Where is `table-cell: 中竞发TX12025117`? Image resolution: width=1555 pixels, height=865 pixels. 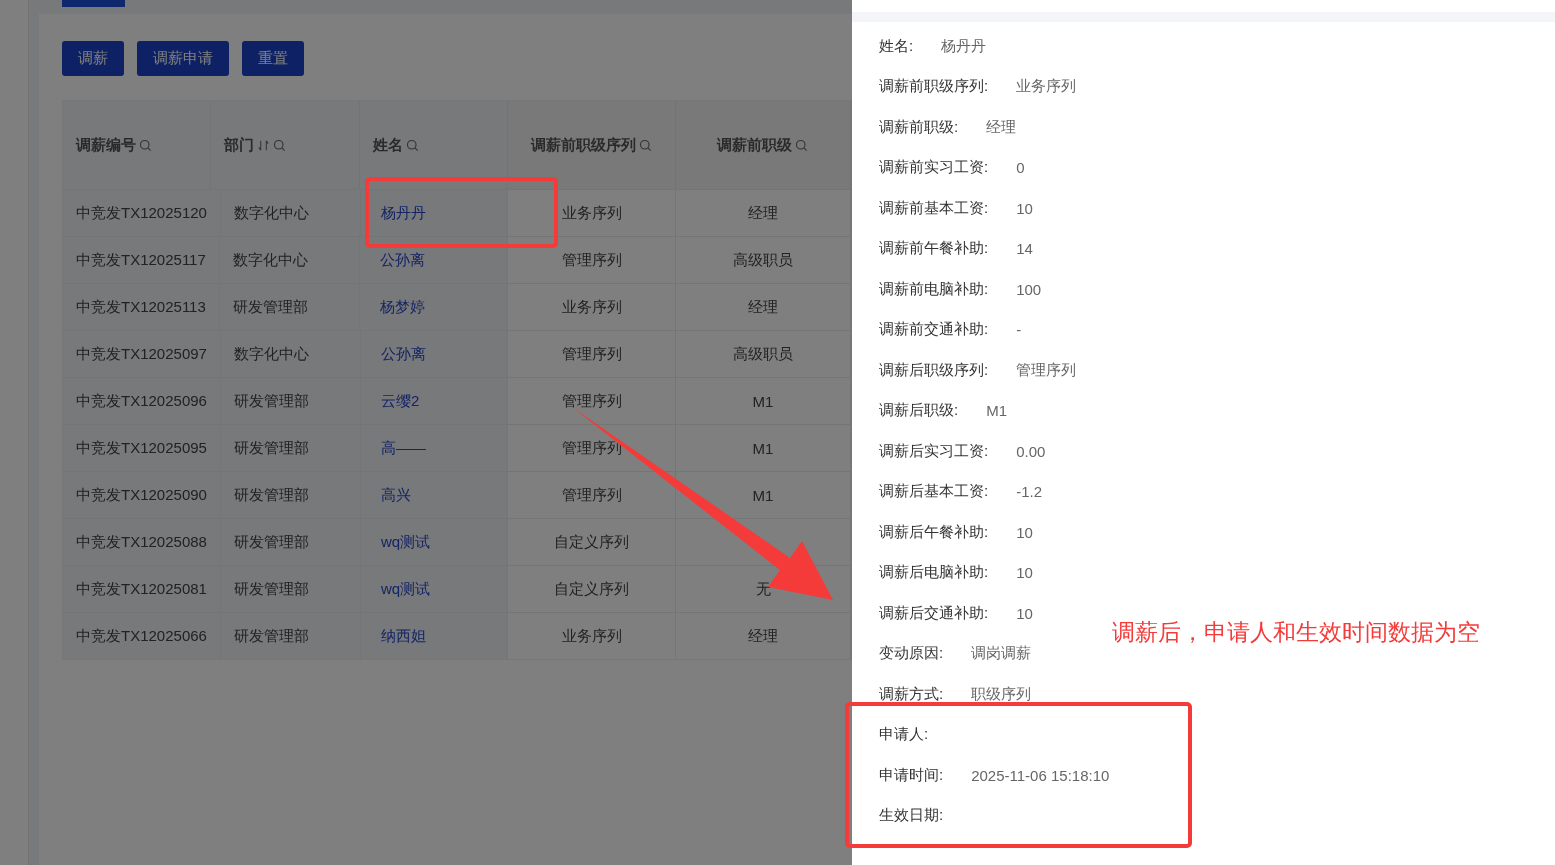 table-cell: 中竞发TX12025117 is located at coordinates (141, 260).